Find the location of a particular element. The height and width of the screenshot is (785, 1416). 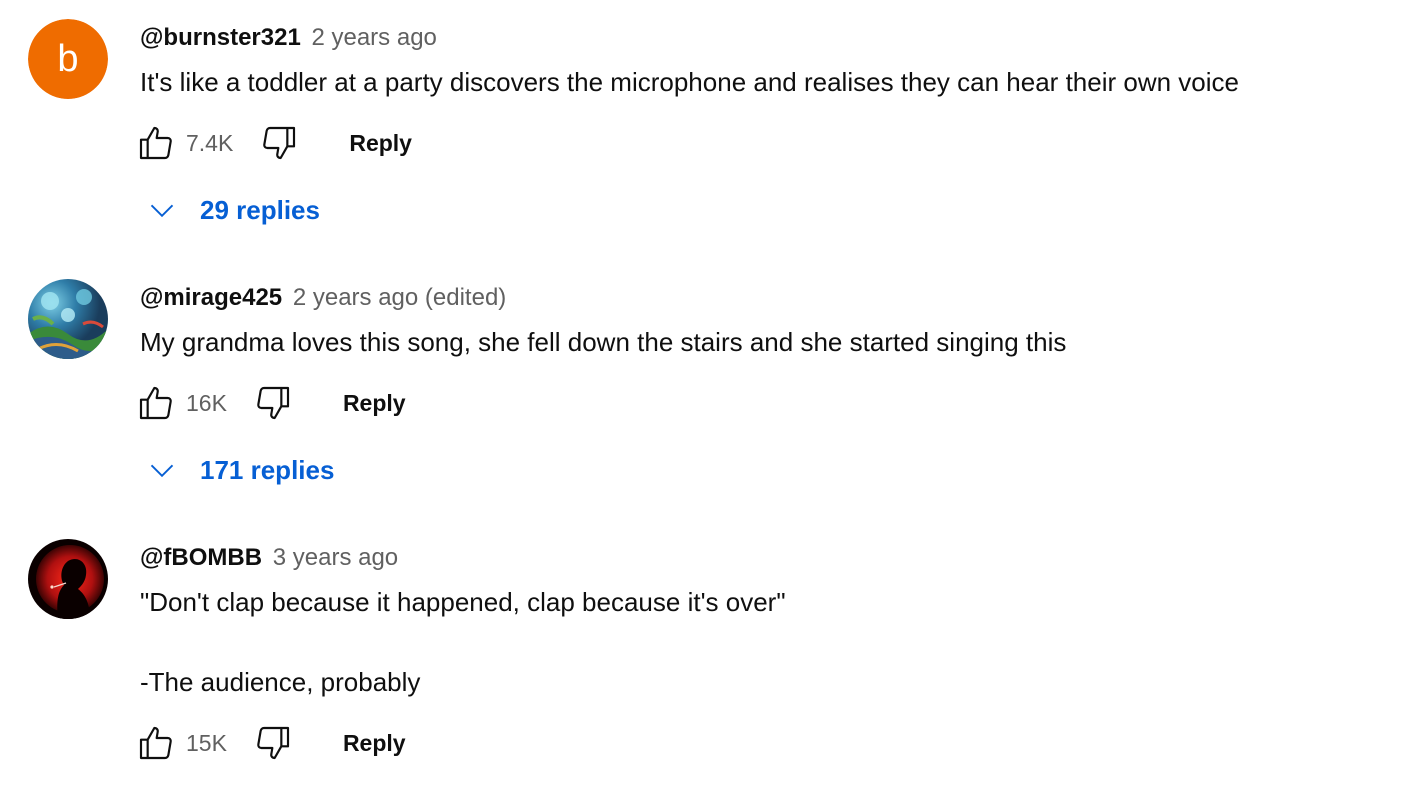

like-count: 15K is located at coordinates (206, 742).